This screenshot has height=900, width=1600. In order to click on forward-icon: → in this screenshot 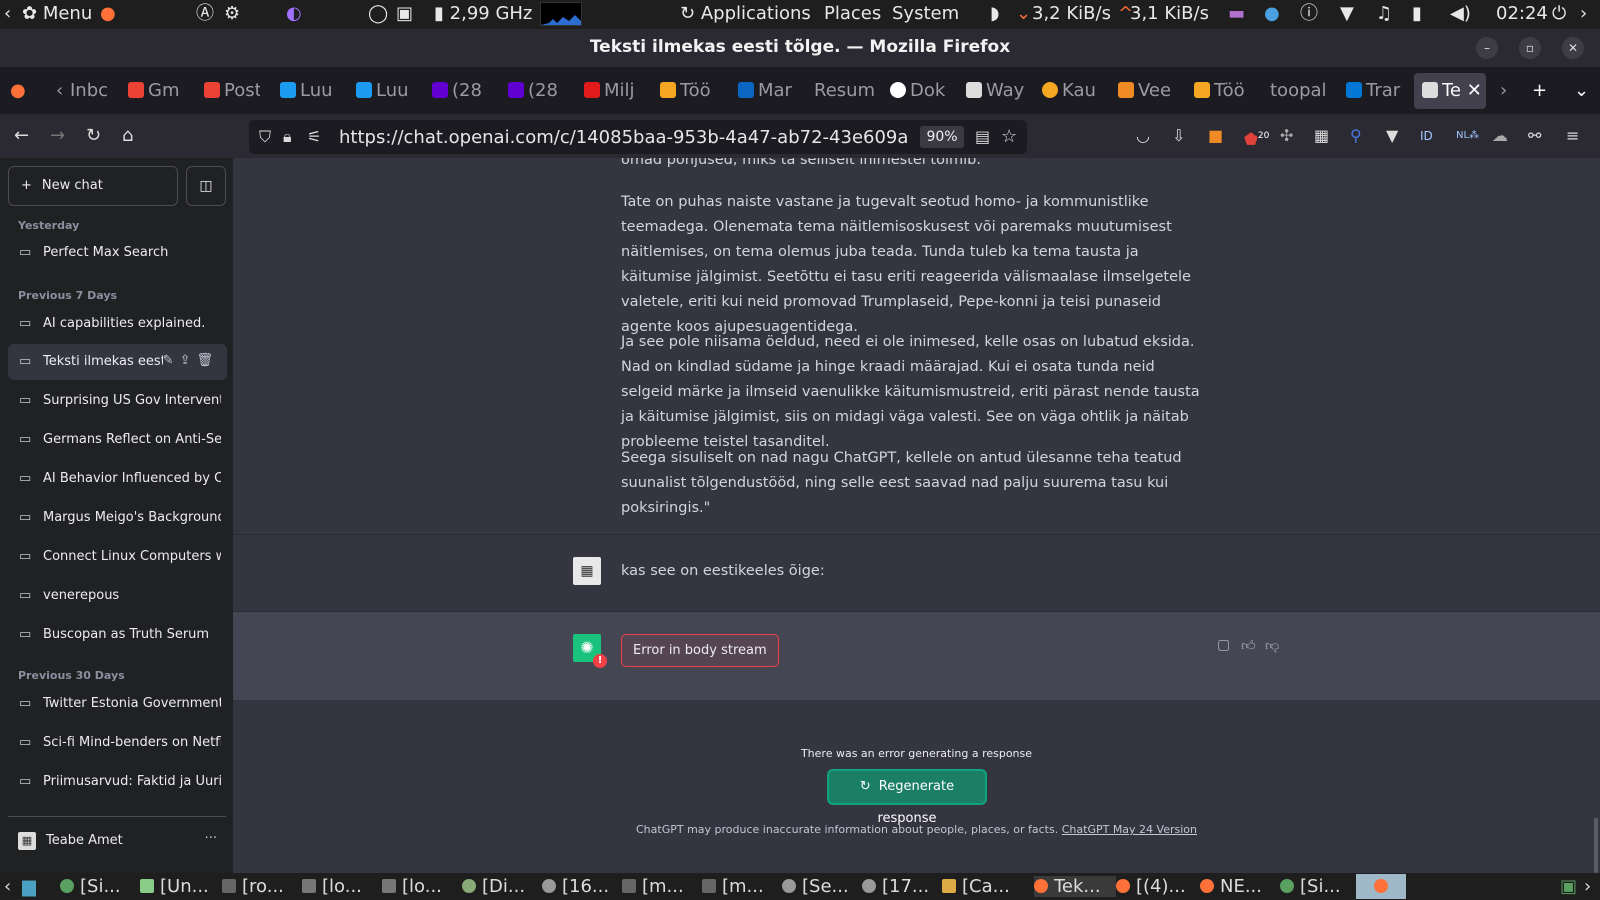, I will do `click(57, 136)`.